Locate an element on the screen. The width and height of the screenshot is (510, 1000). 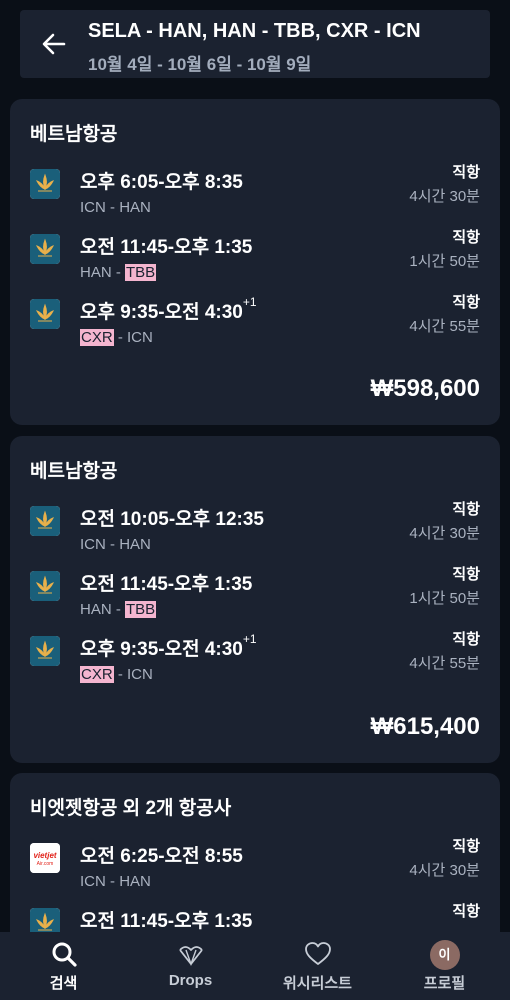
flight-segment: 오전 10:05-오후 12:35 ICN - HAN 직항 4시간 30분 is located at coordinates (255, 532).